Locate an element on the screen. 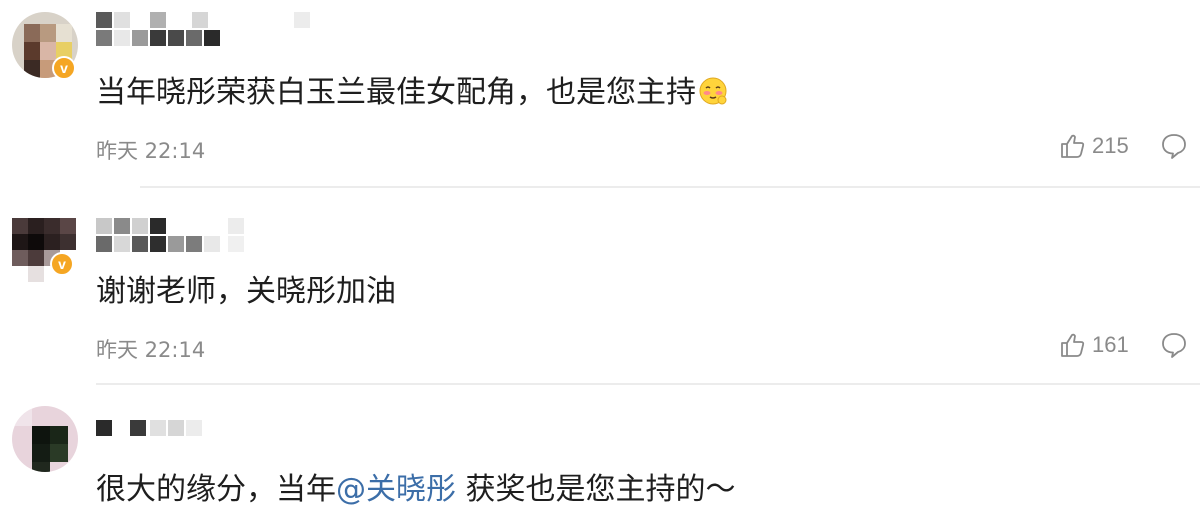 The width and height of the screenshot is (1200, 520). like-button: 161 is located at coordinates (1094, 345).